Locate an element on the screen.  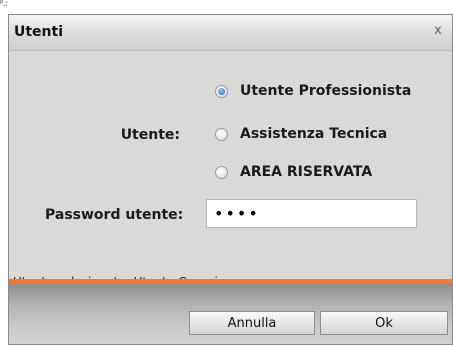
radio-assistenza is located at coordinates (221, 134).